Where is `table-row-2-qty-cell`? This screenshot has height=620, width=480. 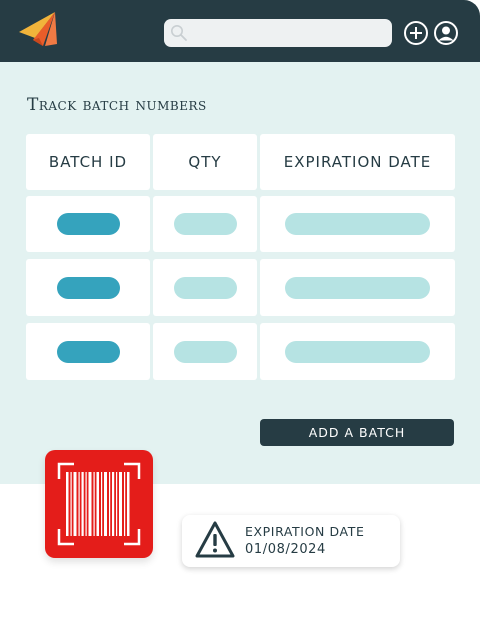 table-row-2-qty-cell is located at coordinates (205, 287).